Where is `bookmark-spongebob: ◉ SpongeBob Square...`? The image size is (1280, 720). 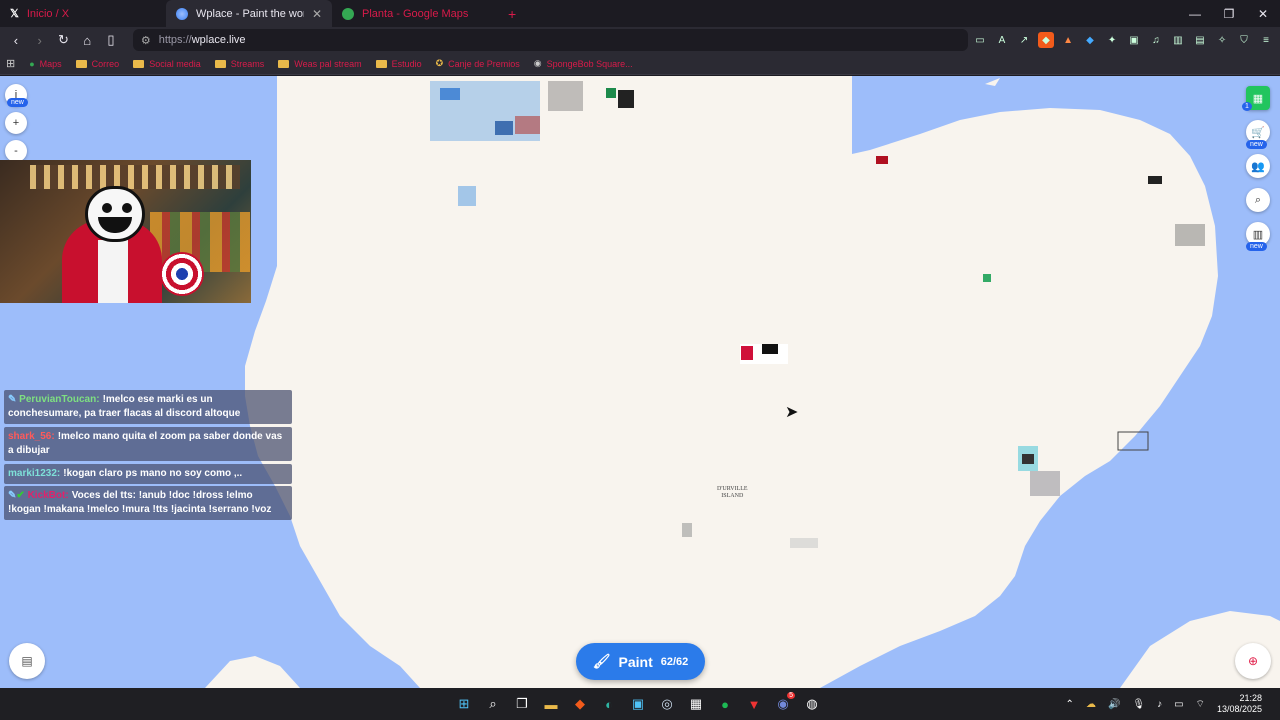 bookmark-spongebob: ◉ SpongeBob Square... is located at coordinates (583, 63).